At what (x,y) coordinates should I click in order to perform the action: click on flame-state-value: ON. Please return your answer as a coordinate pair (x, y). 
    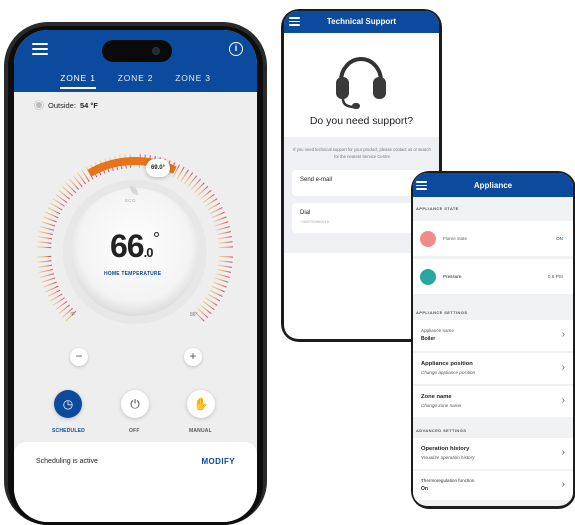
    Looking at the image, I should click on (559, 238).